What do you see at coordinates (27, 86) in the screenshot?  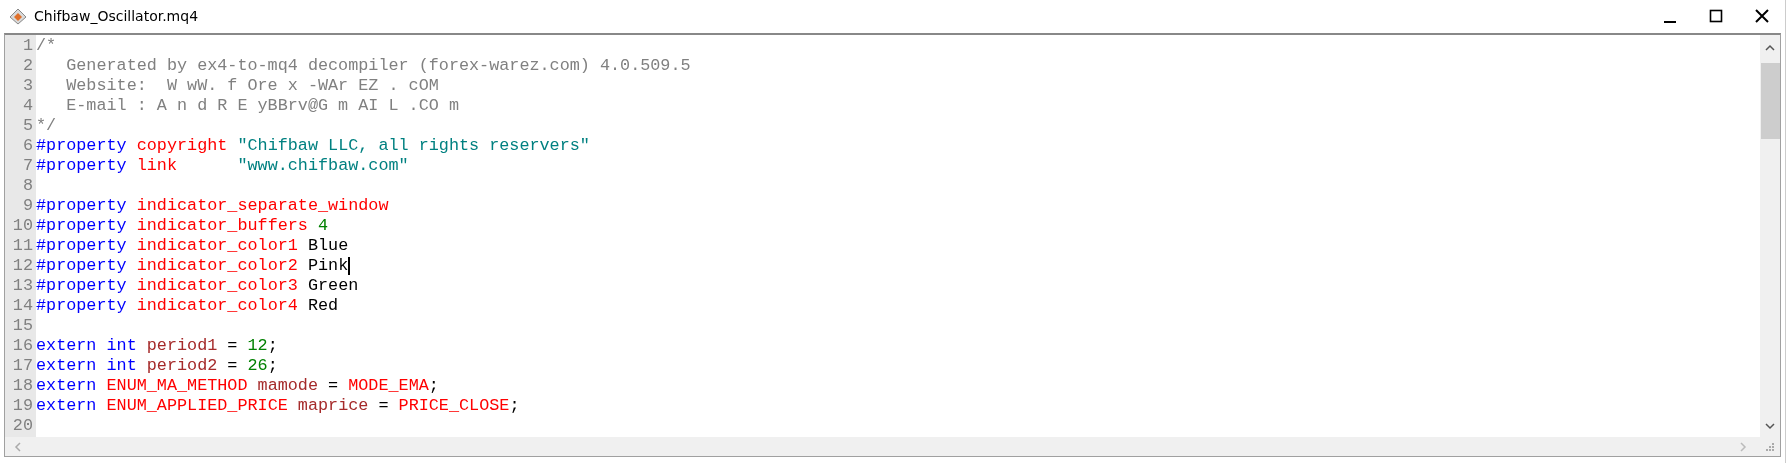 I see `line-number: 3` at bounding box center [27, 86].